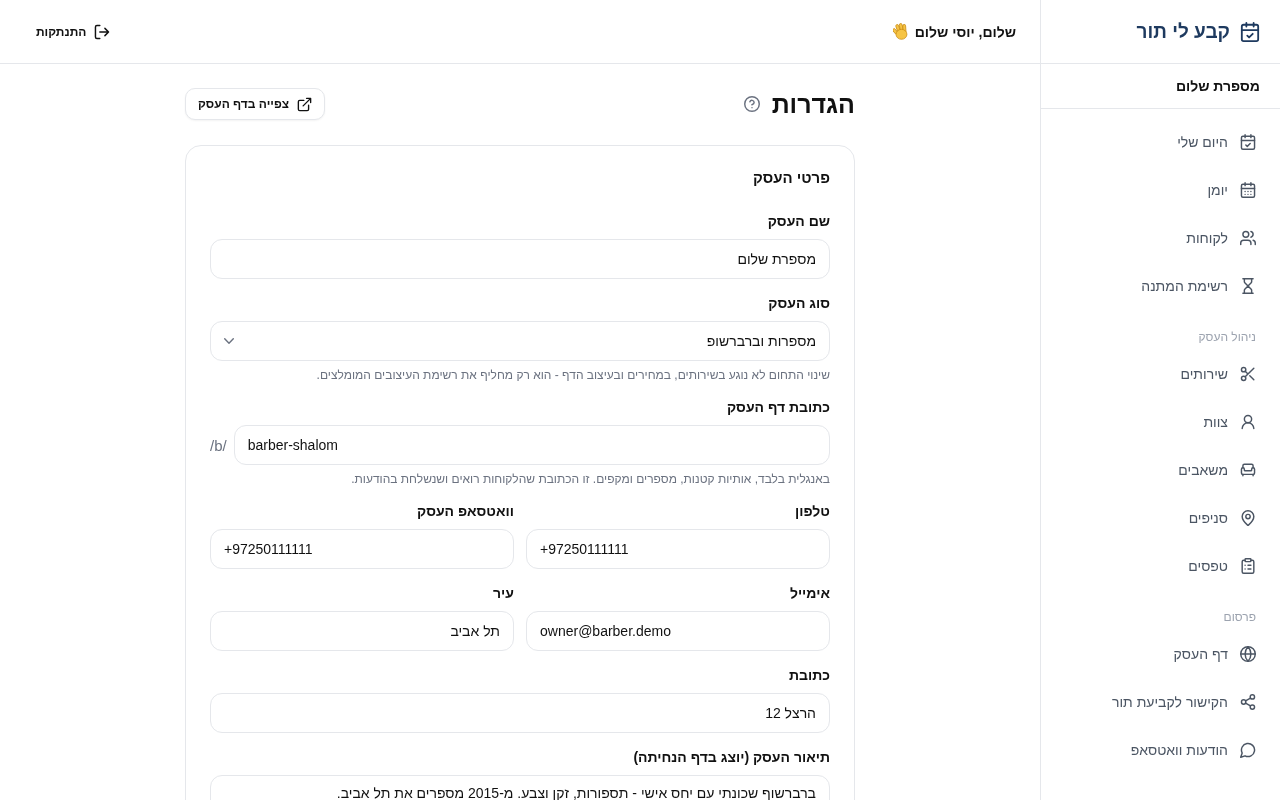  I want to click on nav-item: רשימת המתנה, so click(1160, 286).